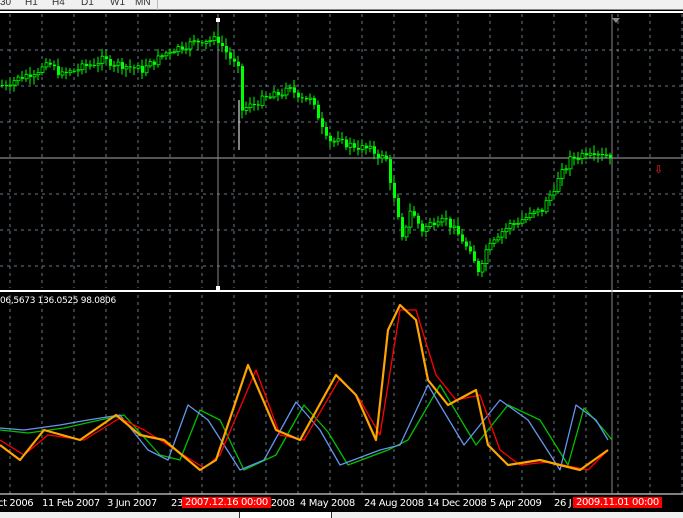  What do you see at coordinates (516, 503) in the screenshot?
I see `time-label: 5 Apr 2009` at bounding box center [516, 503].